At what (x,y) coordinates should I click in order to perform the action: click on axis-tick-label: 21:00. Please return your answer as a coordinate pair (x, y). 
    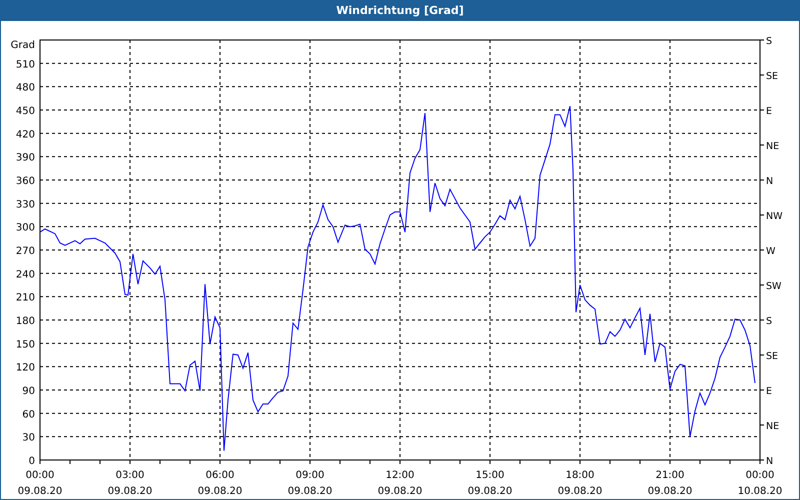
    Looking at the image, I should click on (670, 475).